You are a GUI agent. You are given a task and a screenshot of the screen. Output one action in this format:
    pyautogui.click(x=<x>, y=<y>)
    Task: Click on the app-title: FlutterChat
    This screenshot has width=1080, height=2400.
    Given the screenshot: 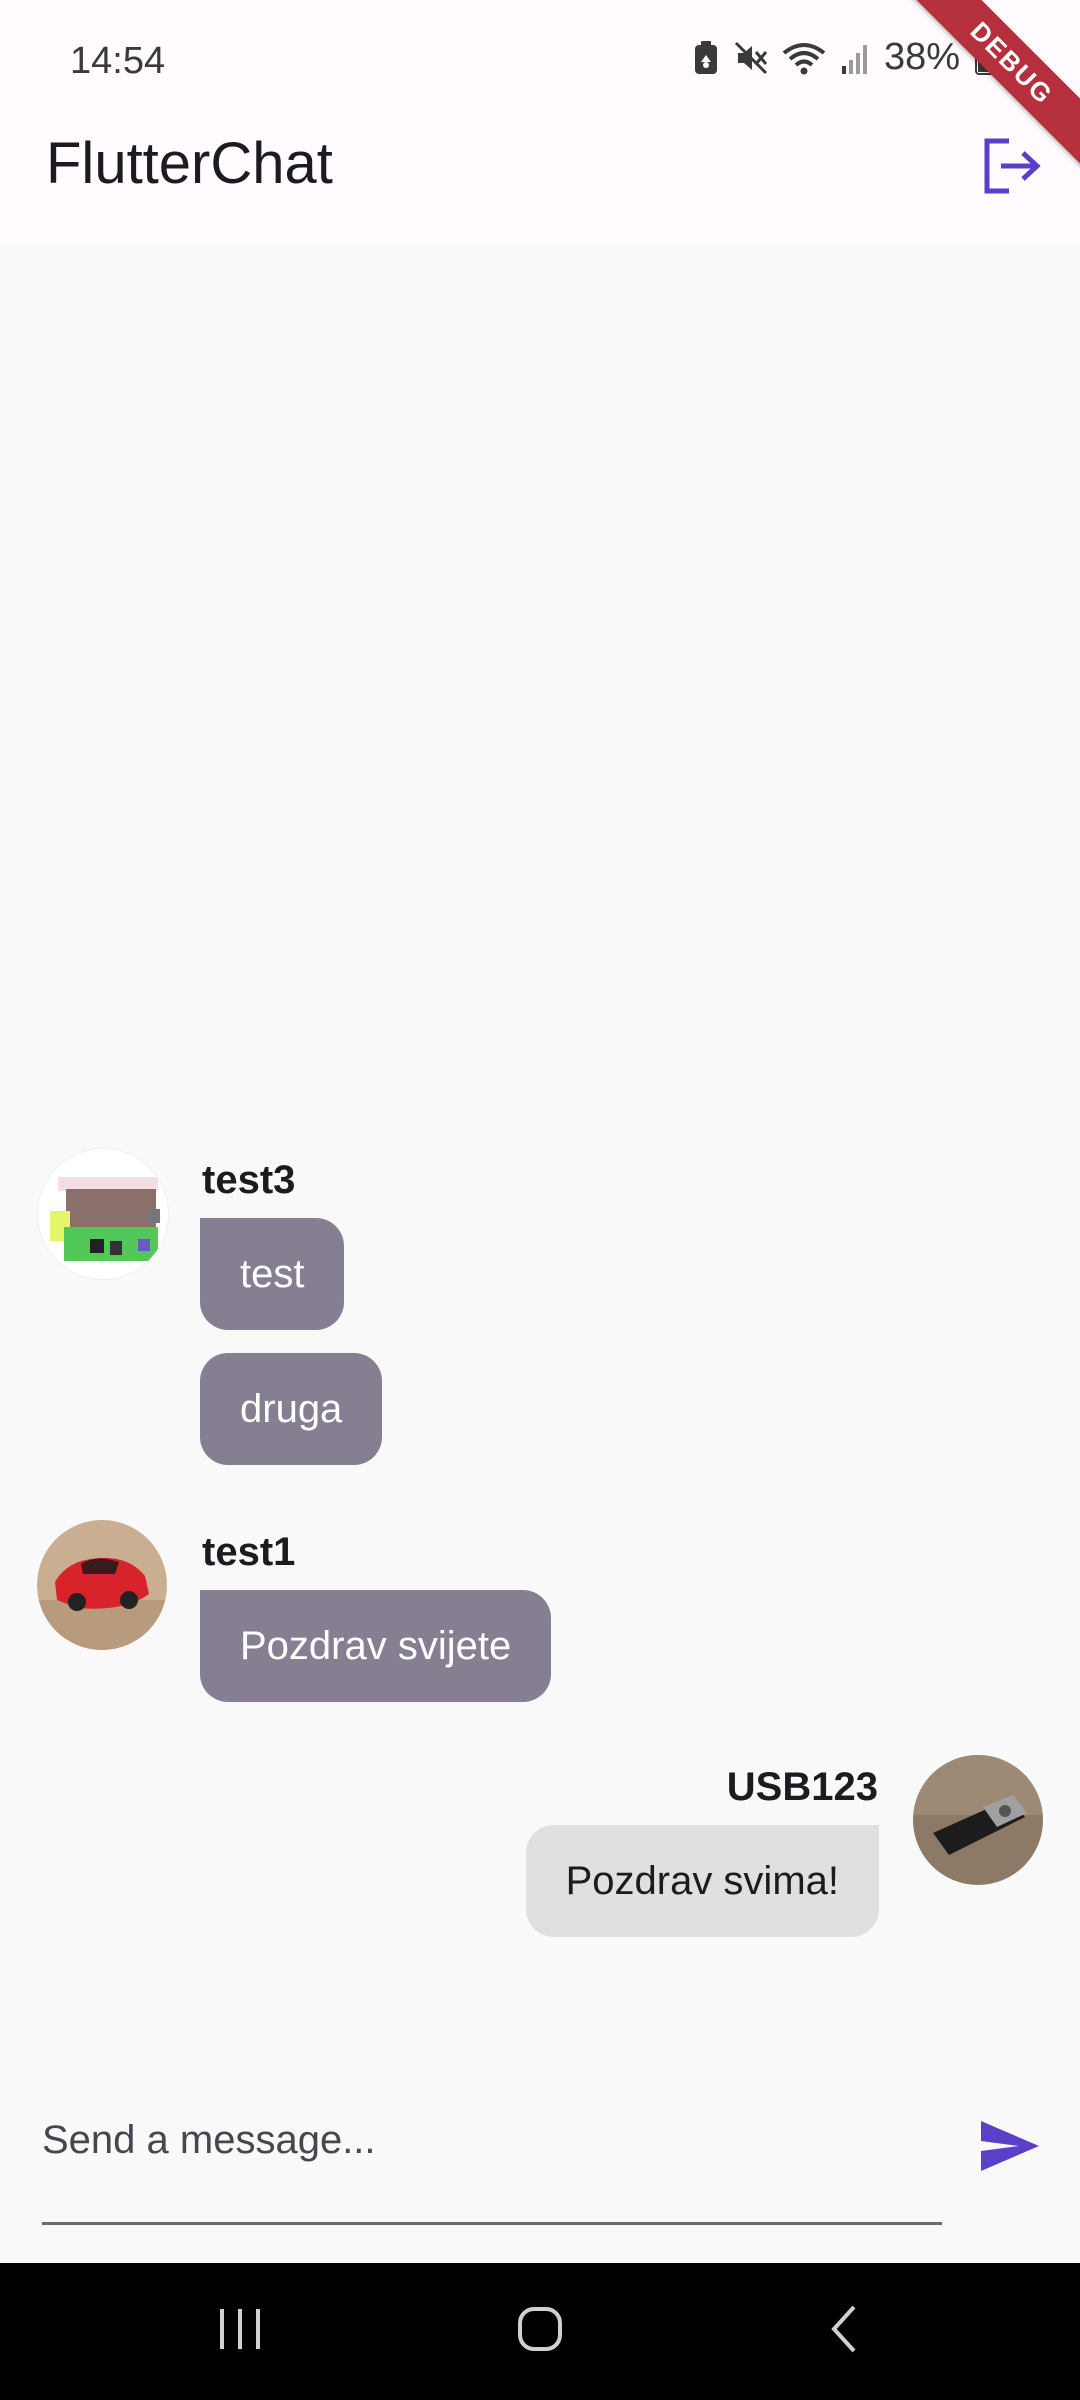 What is the action you would take?
    pyautogui.click(x=189, y=163)
    